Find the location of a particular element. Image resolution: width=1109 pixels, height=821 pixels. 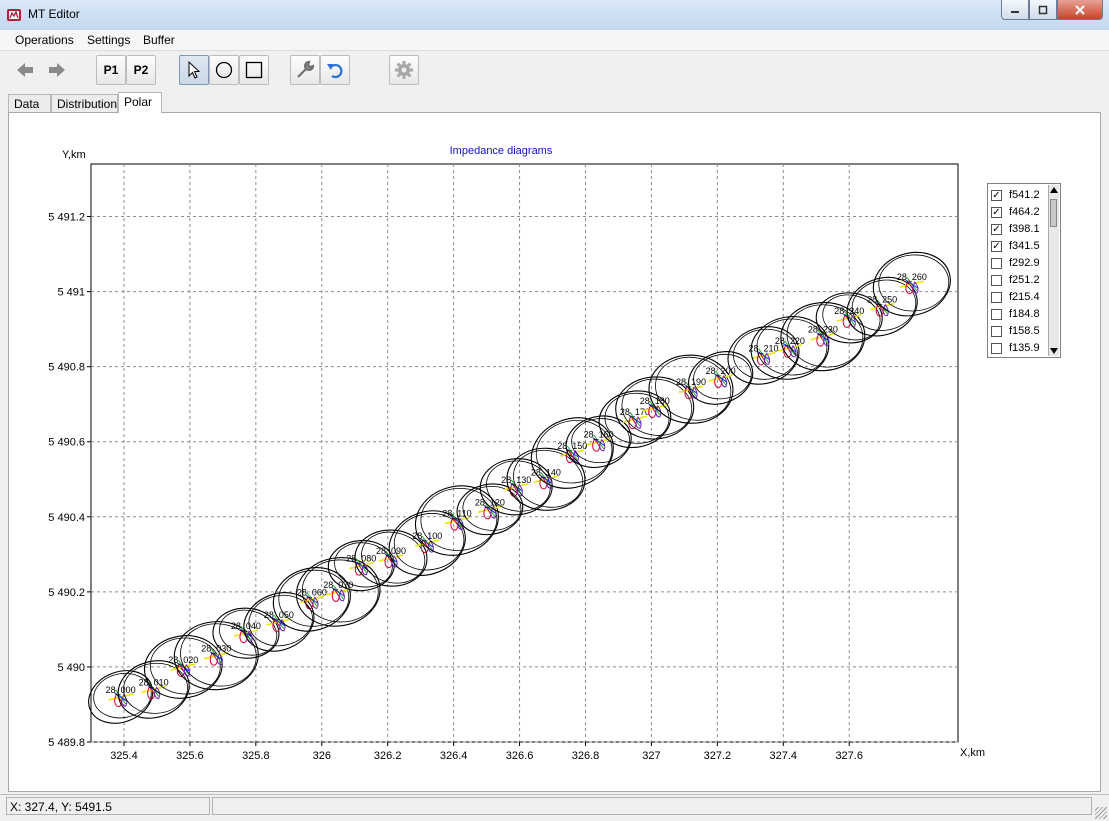

y-tick-label: 5 490.2 is located at coordinates (66, 593).